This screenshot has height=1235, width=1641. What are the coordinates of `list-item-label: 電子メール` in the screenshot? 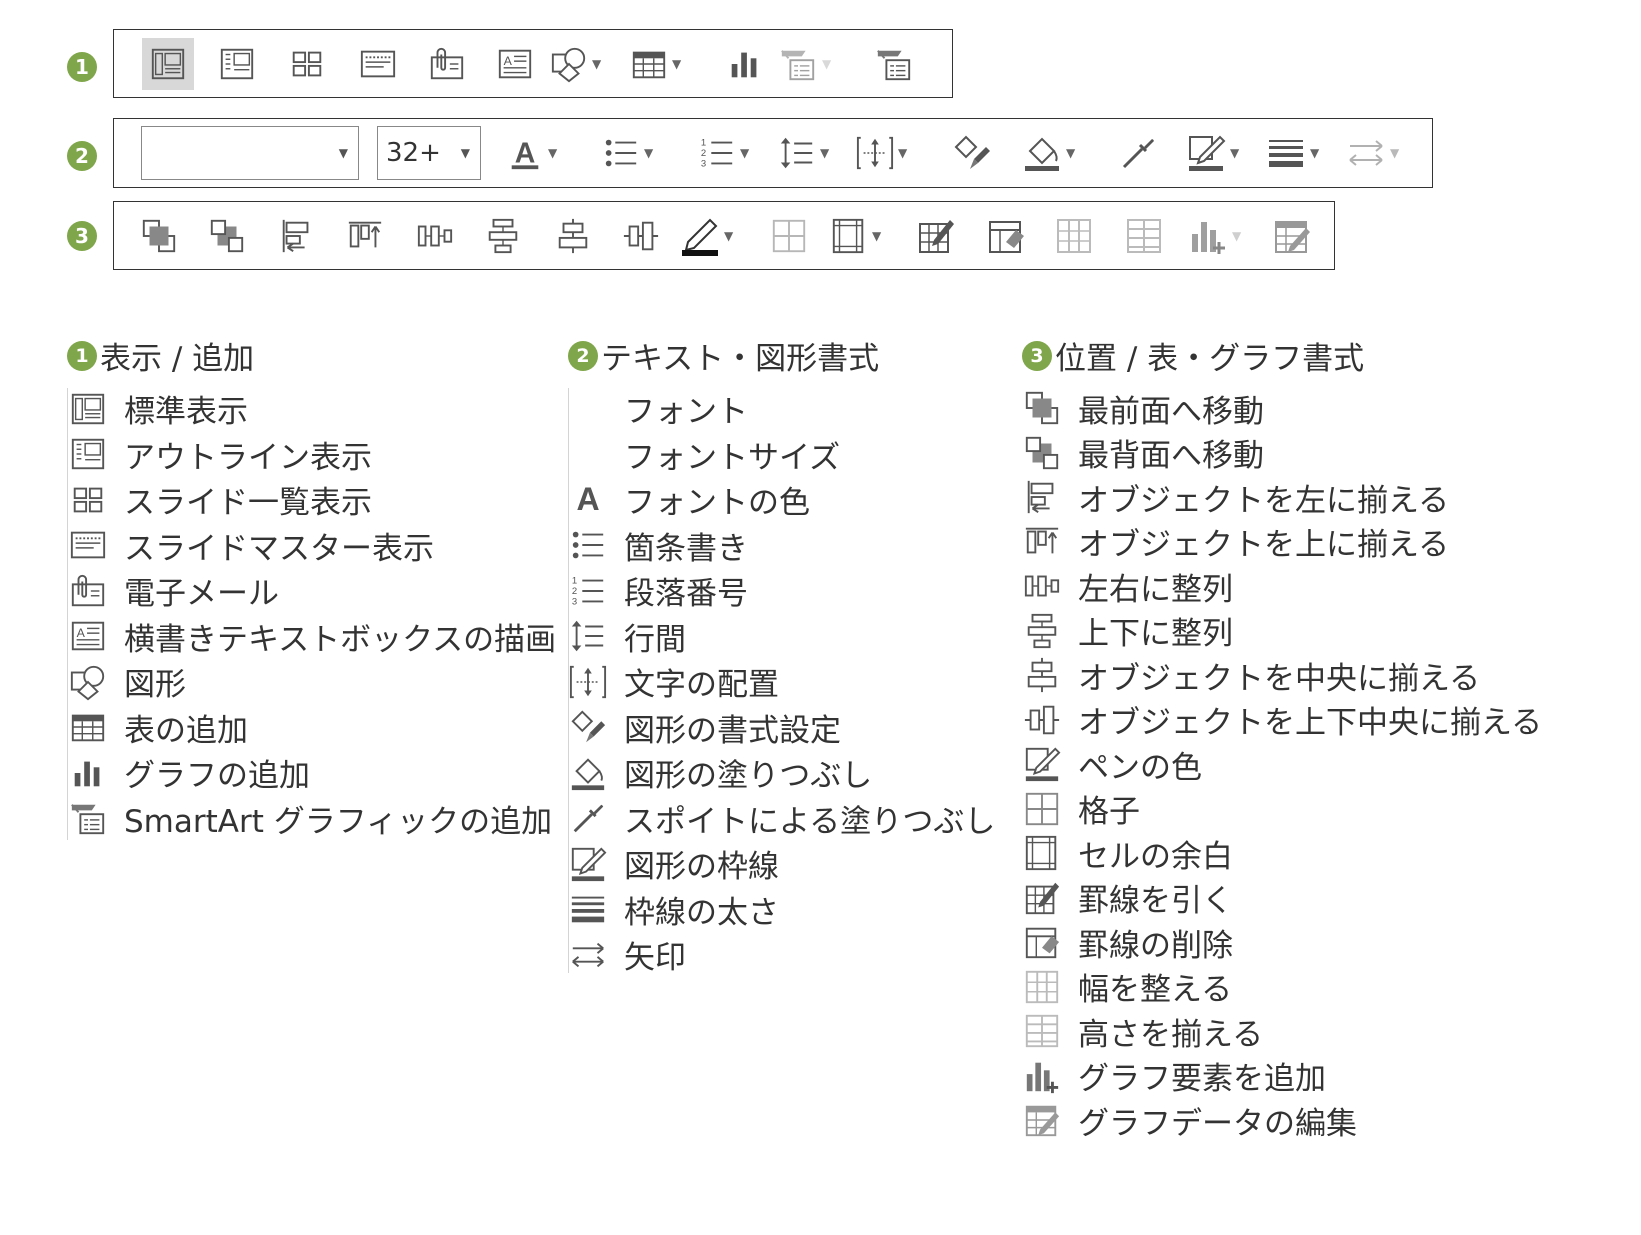 It's located at (201, 594).